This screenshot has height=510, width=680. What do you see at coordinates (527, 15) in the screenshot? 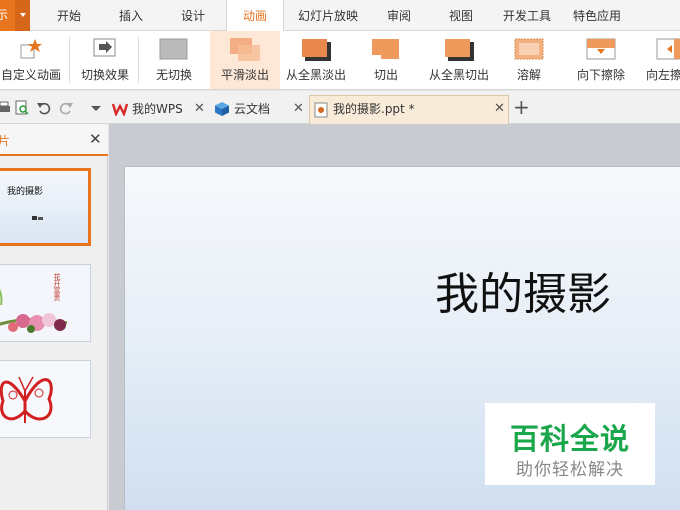
I see `tab-developer: 开发工具` at bounding box center [527, 15].